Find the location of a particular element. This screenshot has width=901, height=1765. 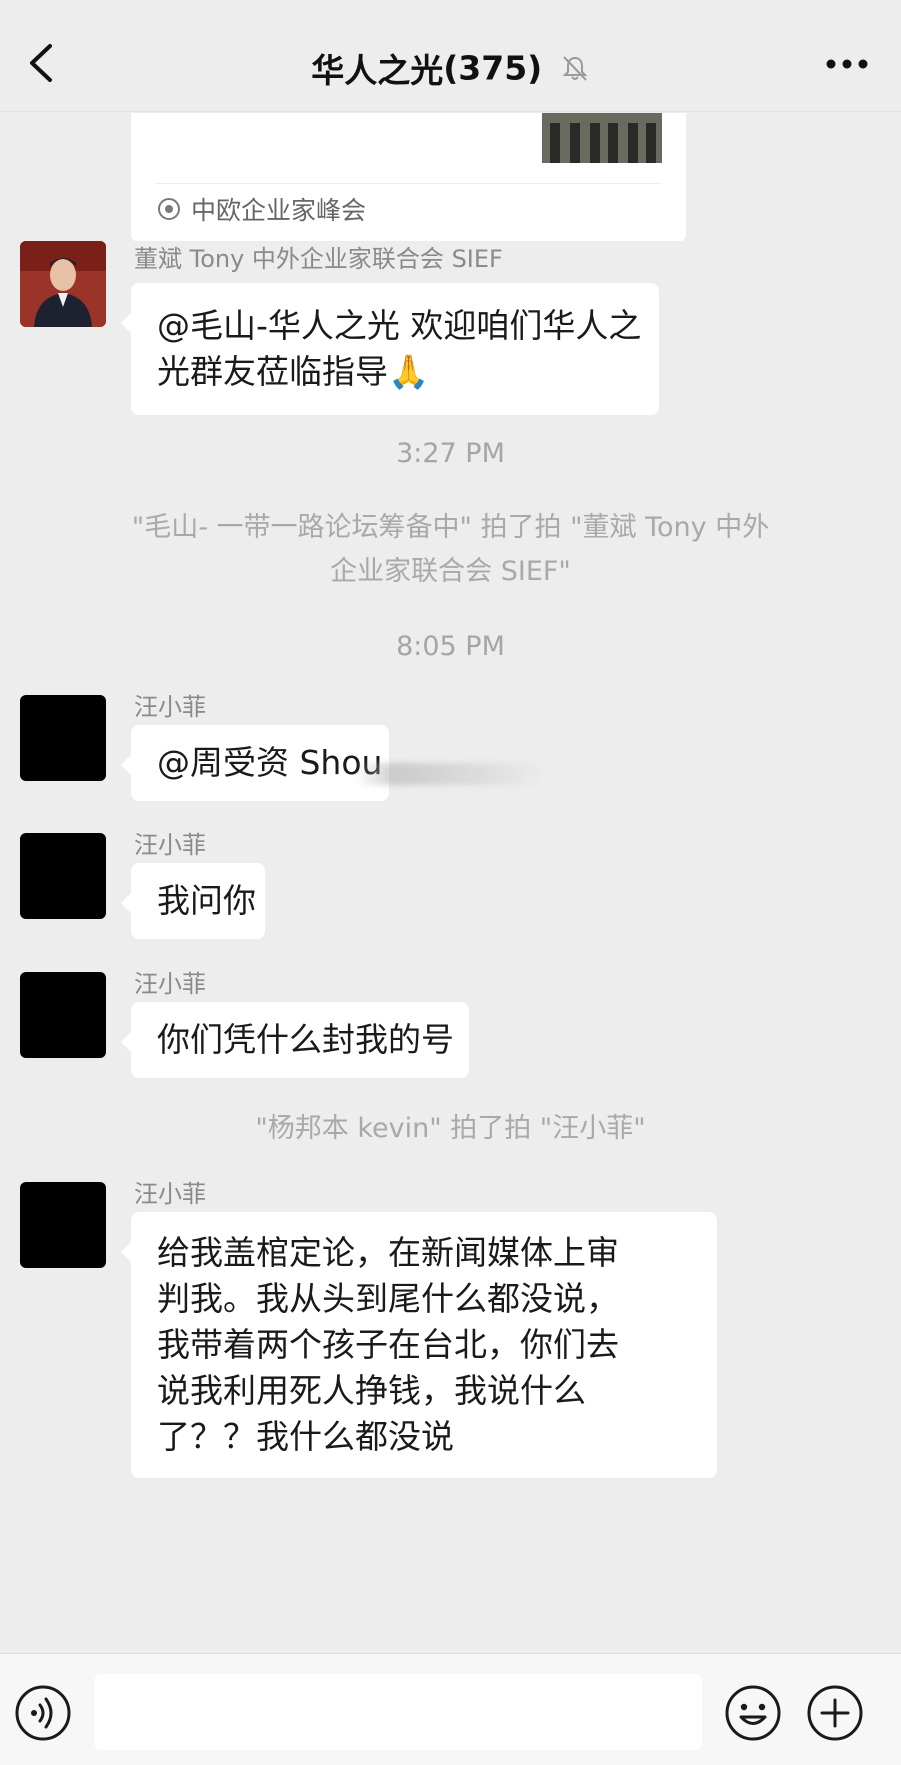

system-message-line: "杨邦本 kevin" 拍了拍 "汪小菲" is located at coordinates (450, 1128).